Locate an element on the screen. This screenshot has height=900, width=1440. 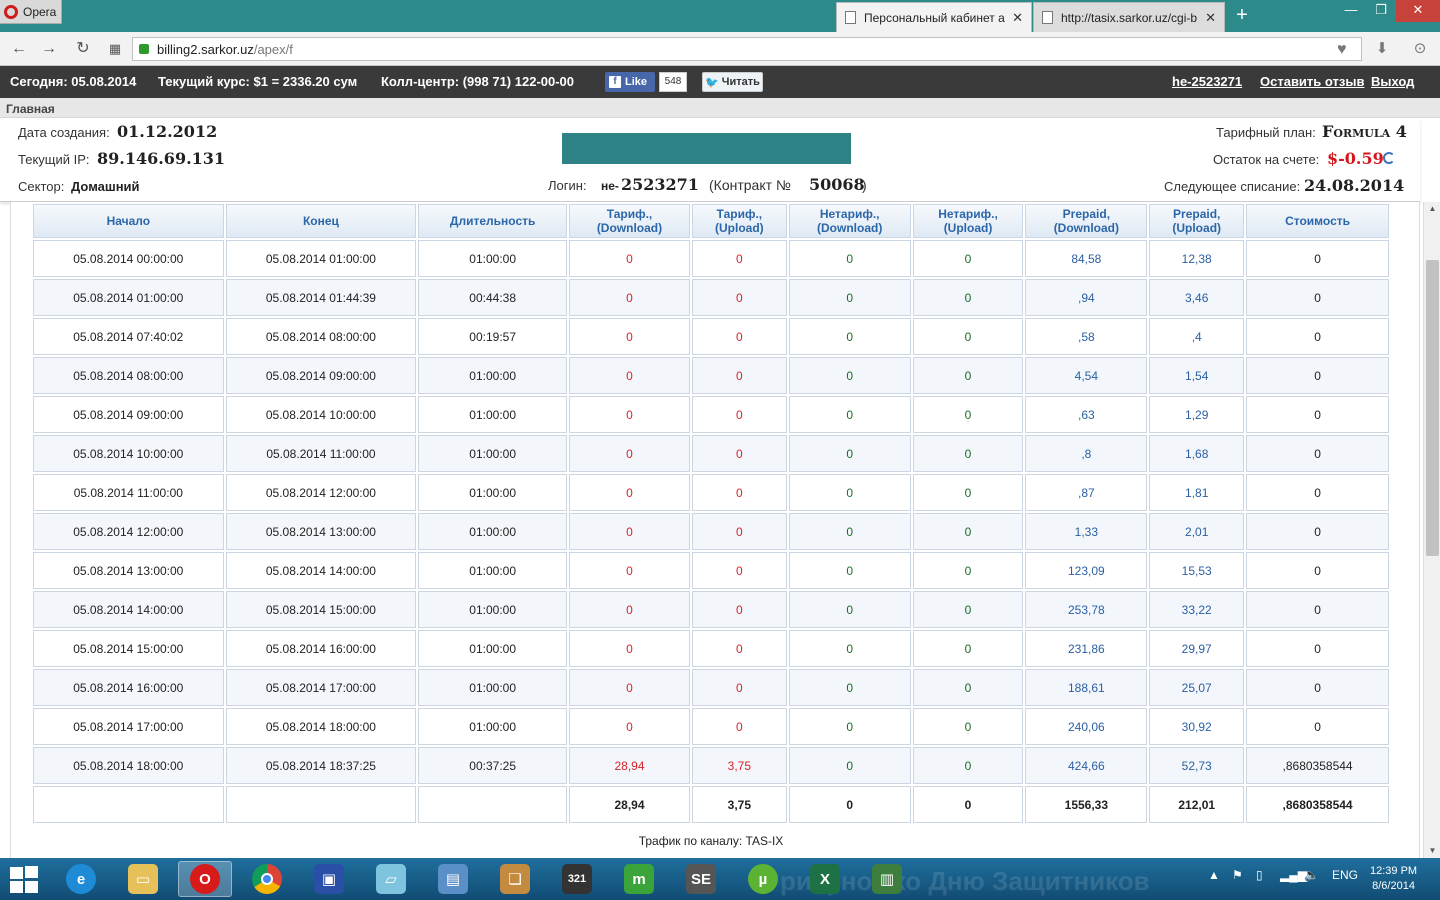
language-indicator: ENG is located at coordinates (1345, 875).